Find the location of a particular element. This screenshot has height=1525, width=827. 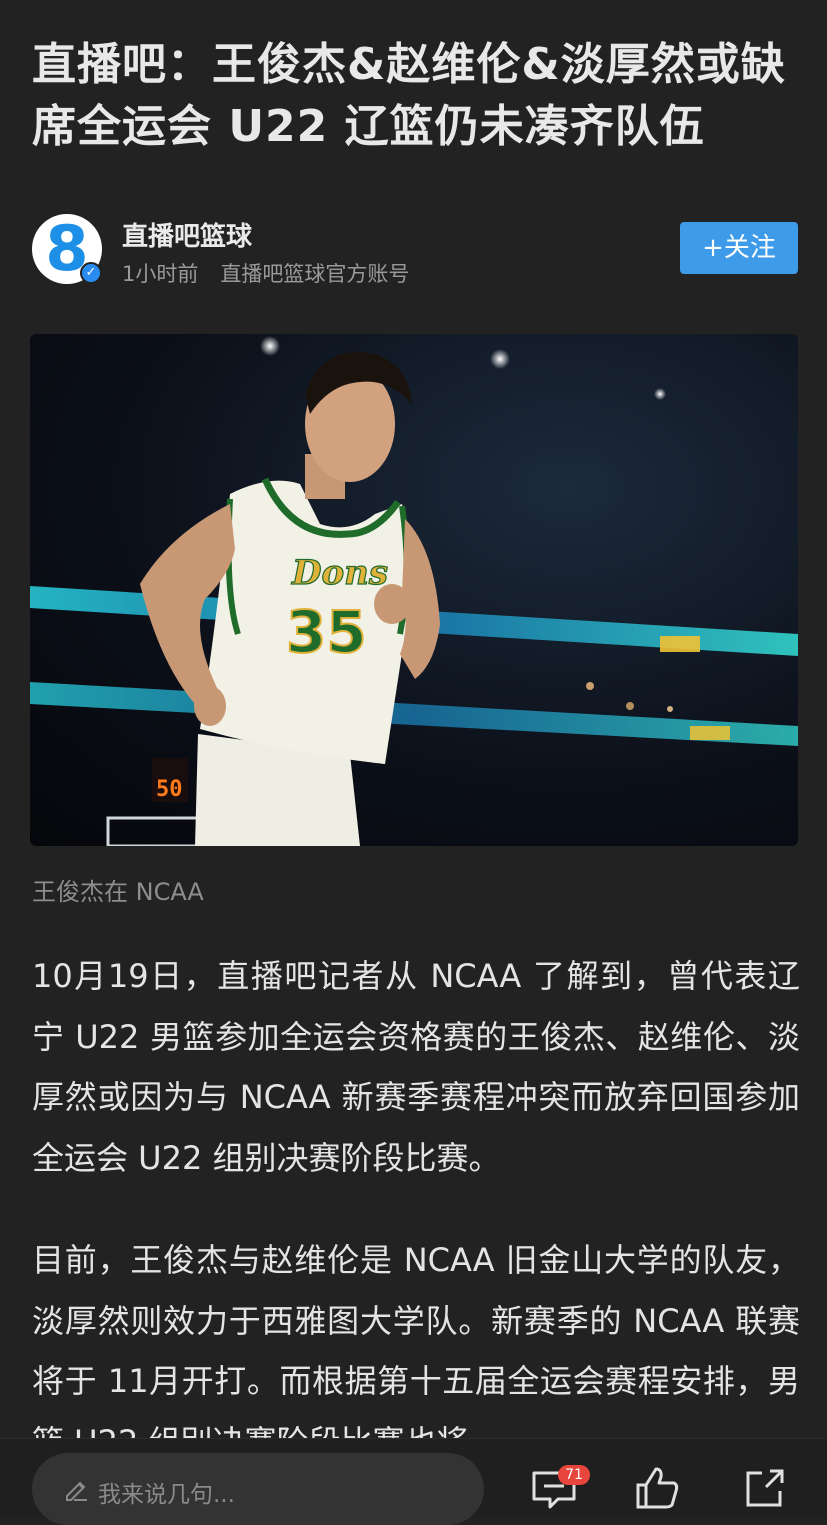

author-description: 直播吧篮球官方账号 is located at coordinates (315, 274).